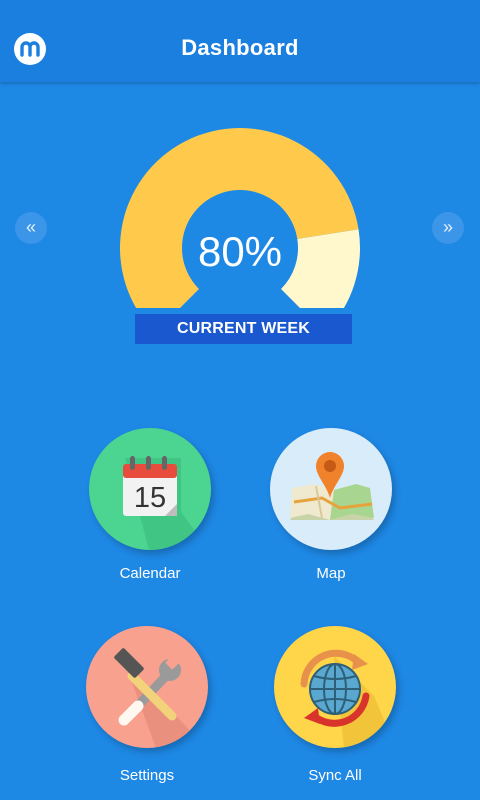 The width and height of the screenshot is (480, 800). What do you see at coordinates (331, 573) in the screenshot?
I see `map-label: Map` at bounding box center [331, 573].